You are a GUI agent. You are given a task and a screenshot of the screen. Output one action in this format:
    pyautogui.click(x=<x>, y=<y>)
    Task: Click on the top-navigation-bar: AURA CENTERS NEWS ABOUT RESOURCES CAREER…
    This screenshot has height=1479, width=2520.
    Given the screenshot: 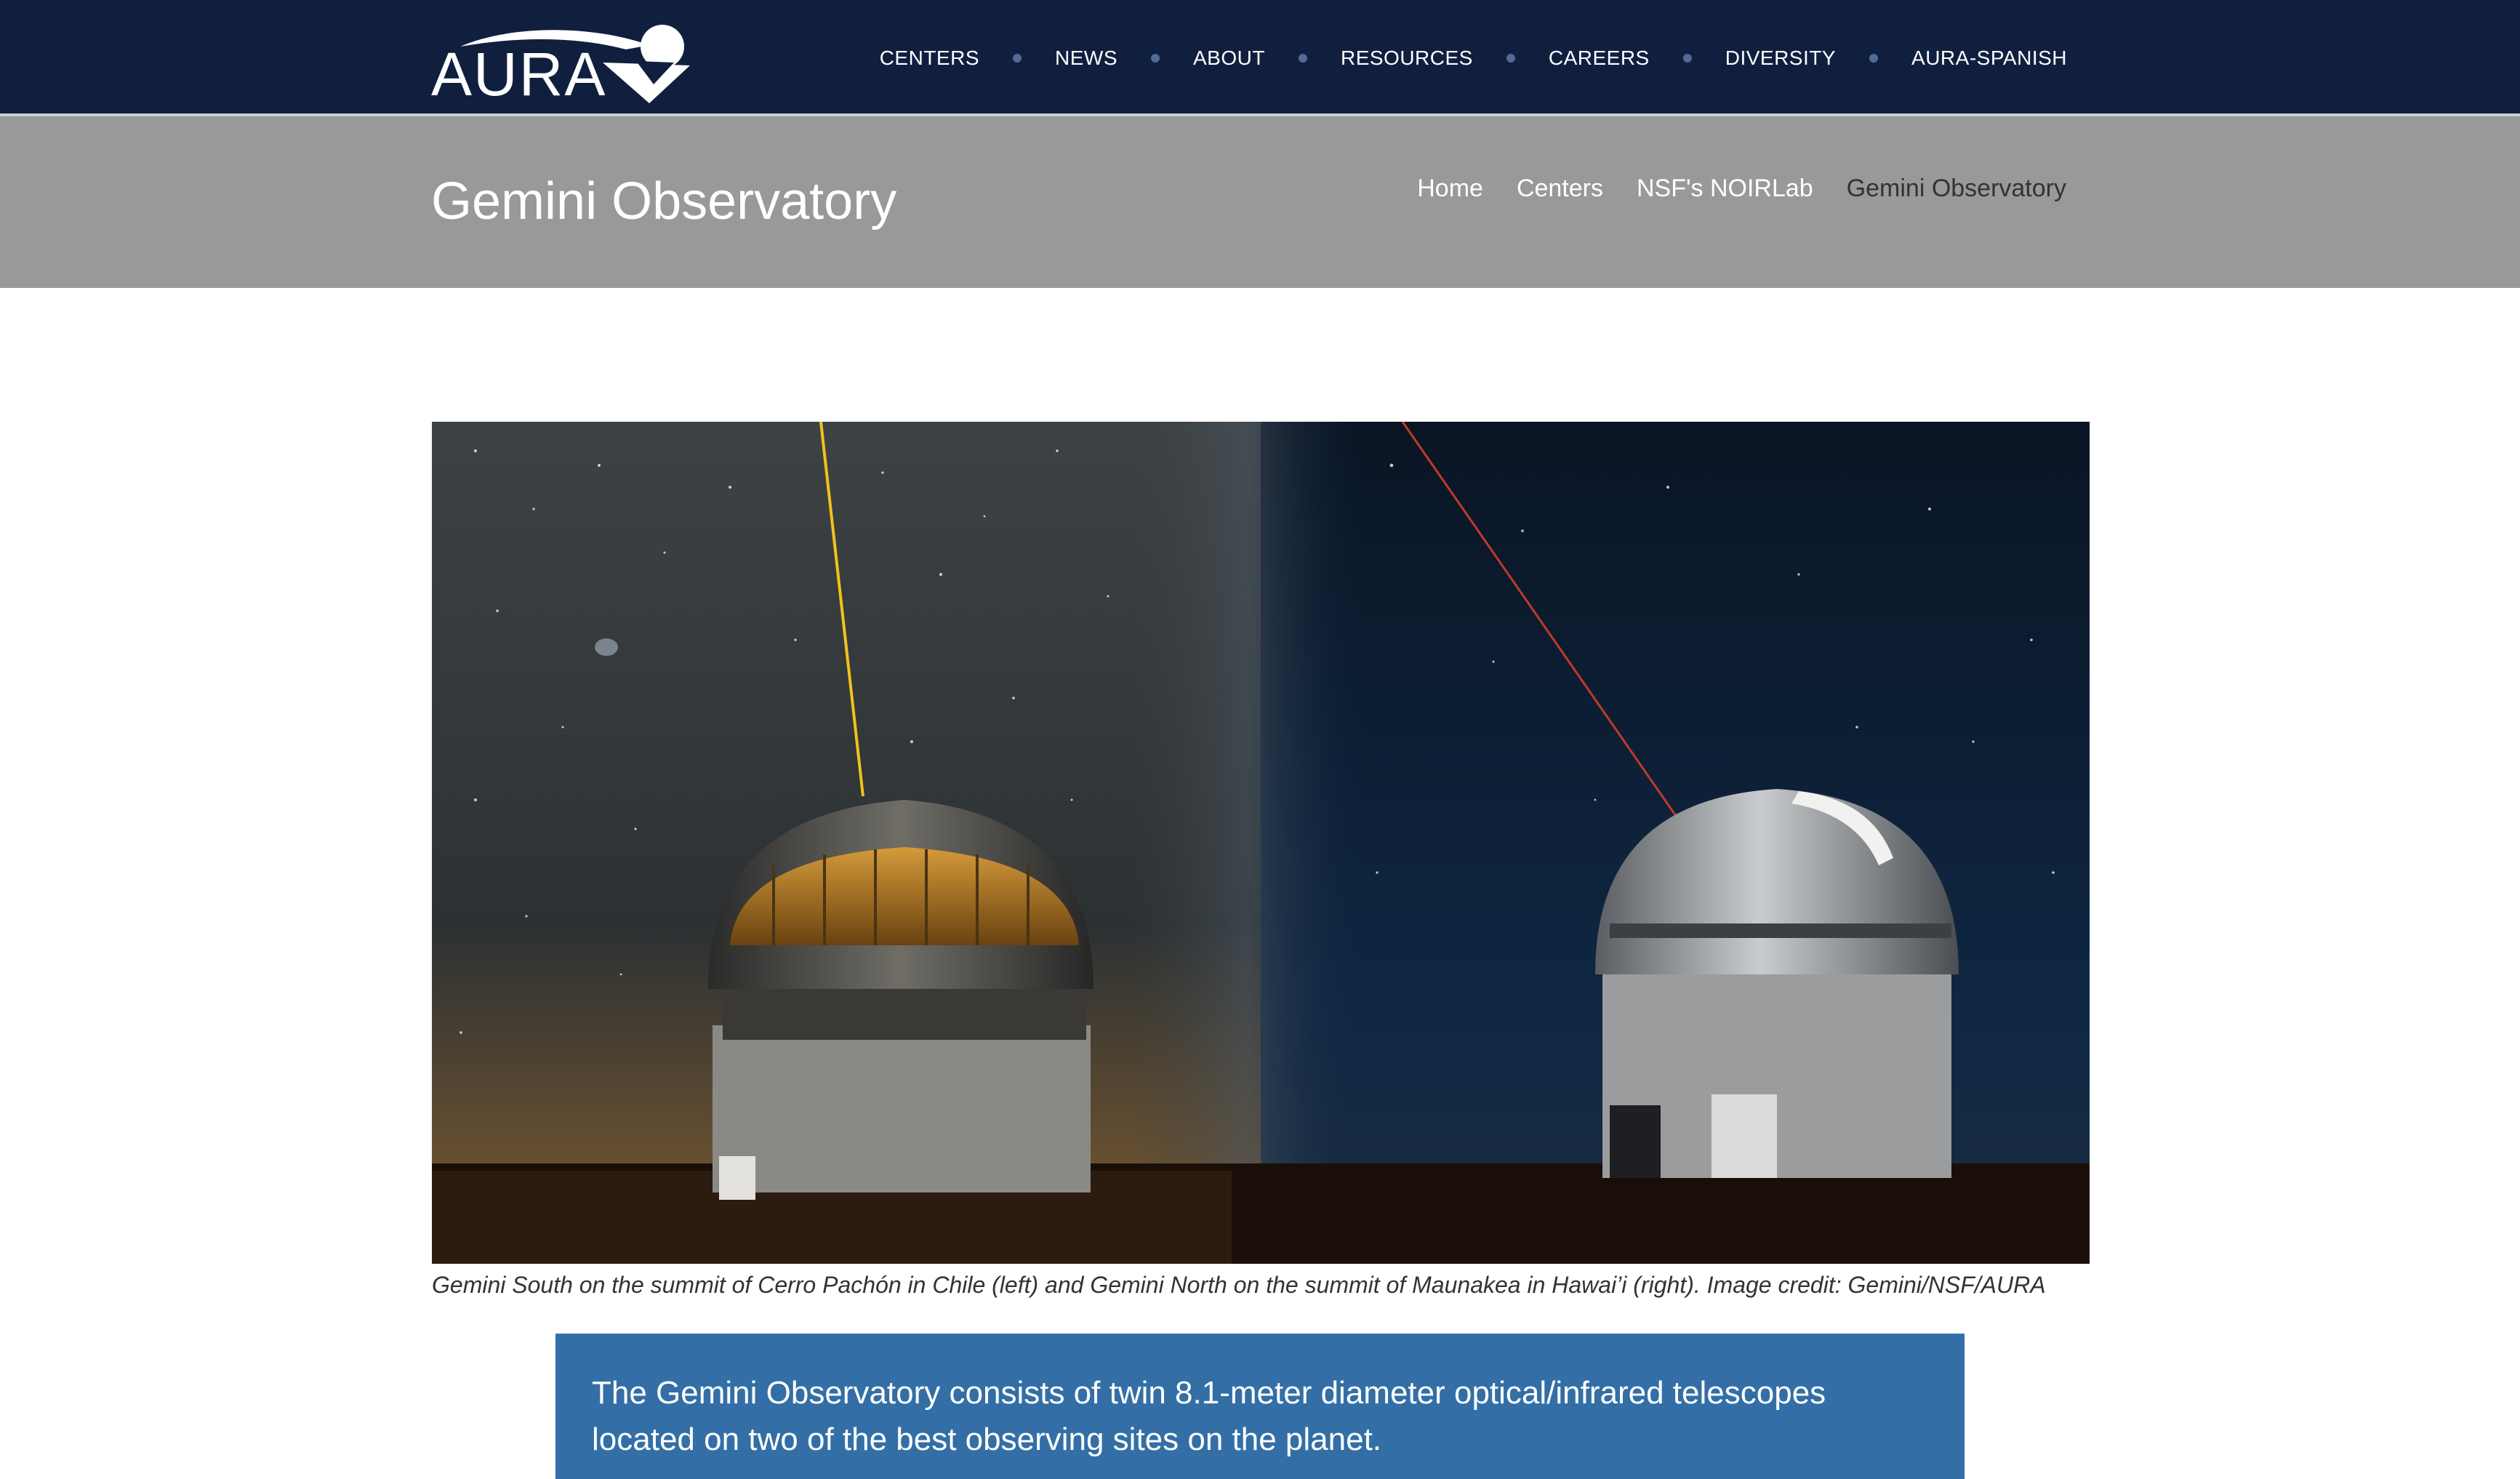 What is the action you would take?
    pyautogui.click(x=1260, y=58)
    